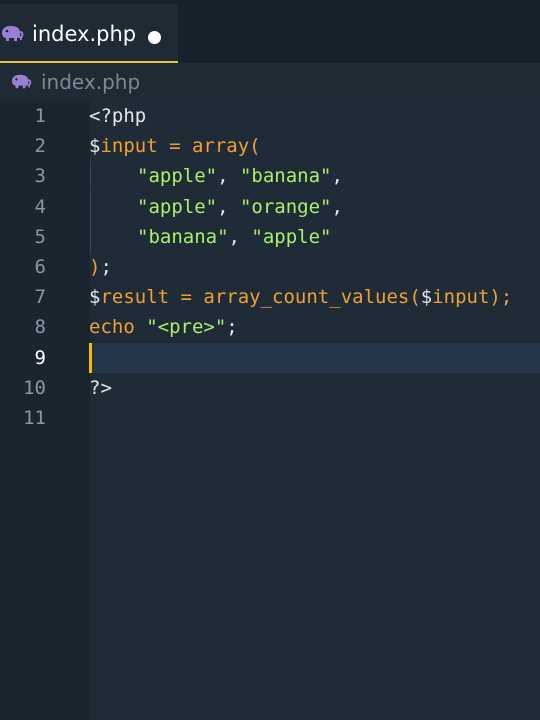 The height and width of the screenshot is (720, 540). Describe the element at coordinates (270, 327) in the screenshot. I see `code-line: 8 echo "<pre>";` at that location.